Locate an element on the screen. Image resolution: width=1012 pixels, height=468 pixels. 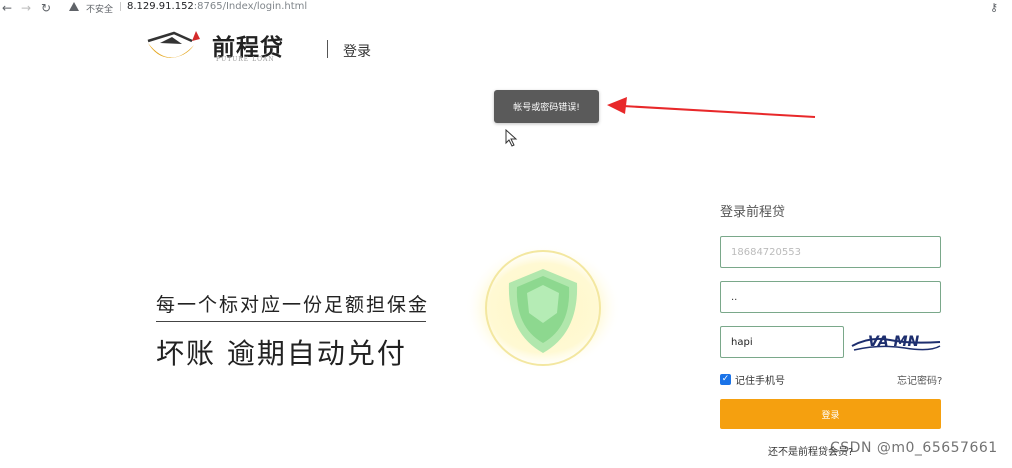
error-toast-message: 帐号或密码错误! is located at coordinates (546, 108).